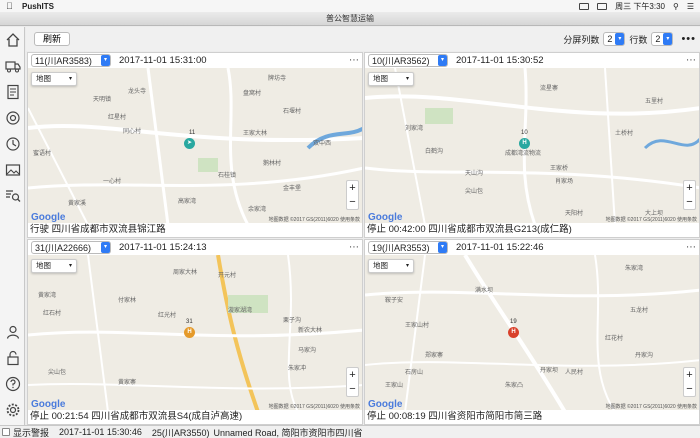  What do you see at coordinates (676, 6) in the screenshot?
I see `search-icon: ⚲` at bounding box center [676, 6].